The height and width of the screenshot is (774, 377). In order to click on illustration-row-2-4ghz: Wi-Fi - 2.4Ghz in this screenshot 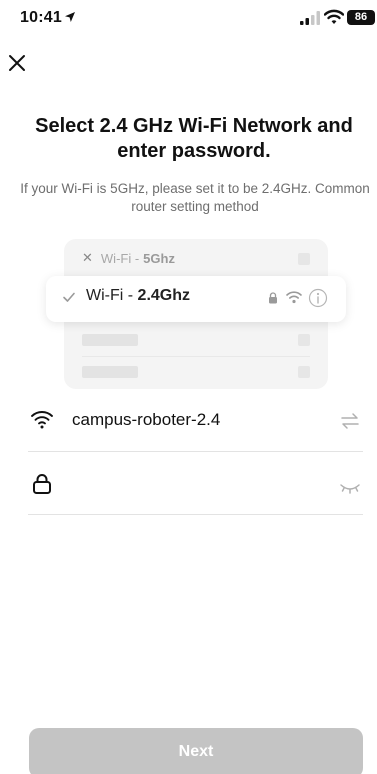, I will do `click(196, 299)`.